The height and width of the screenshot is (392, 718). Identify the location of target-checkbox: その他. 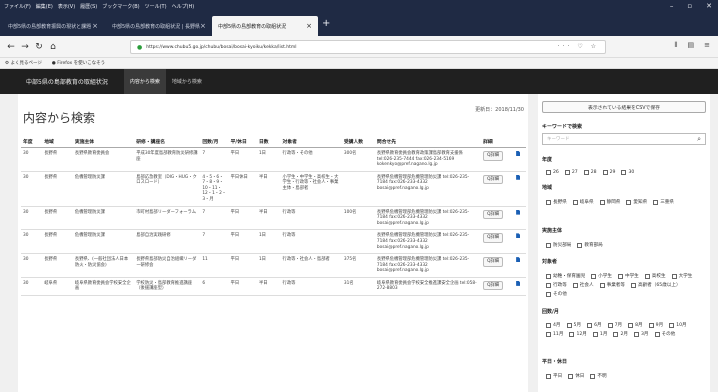
(556, 294).